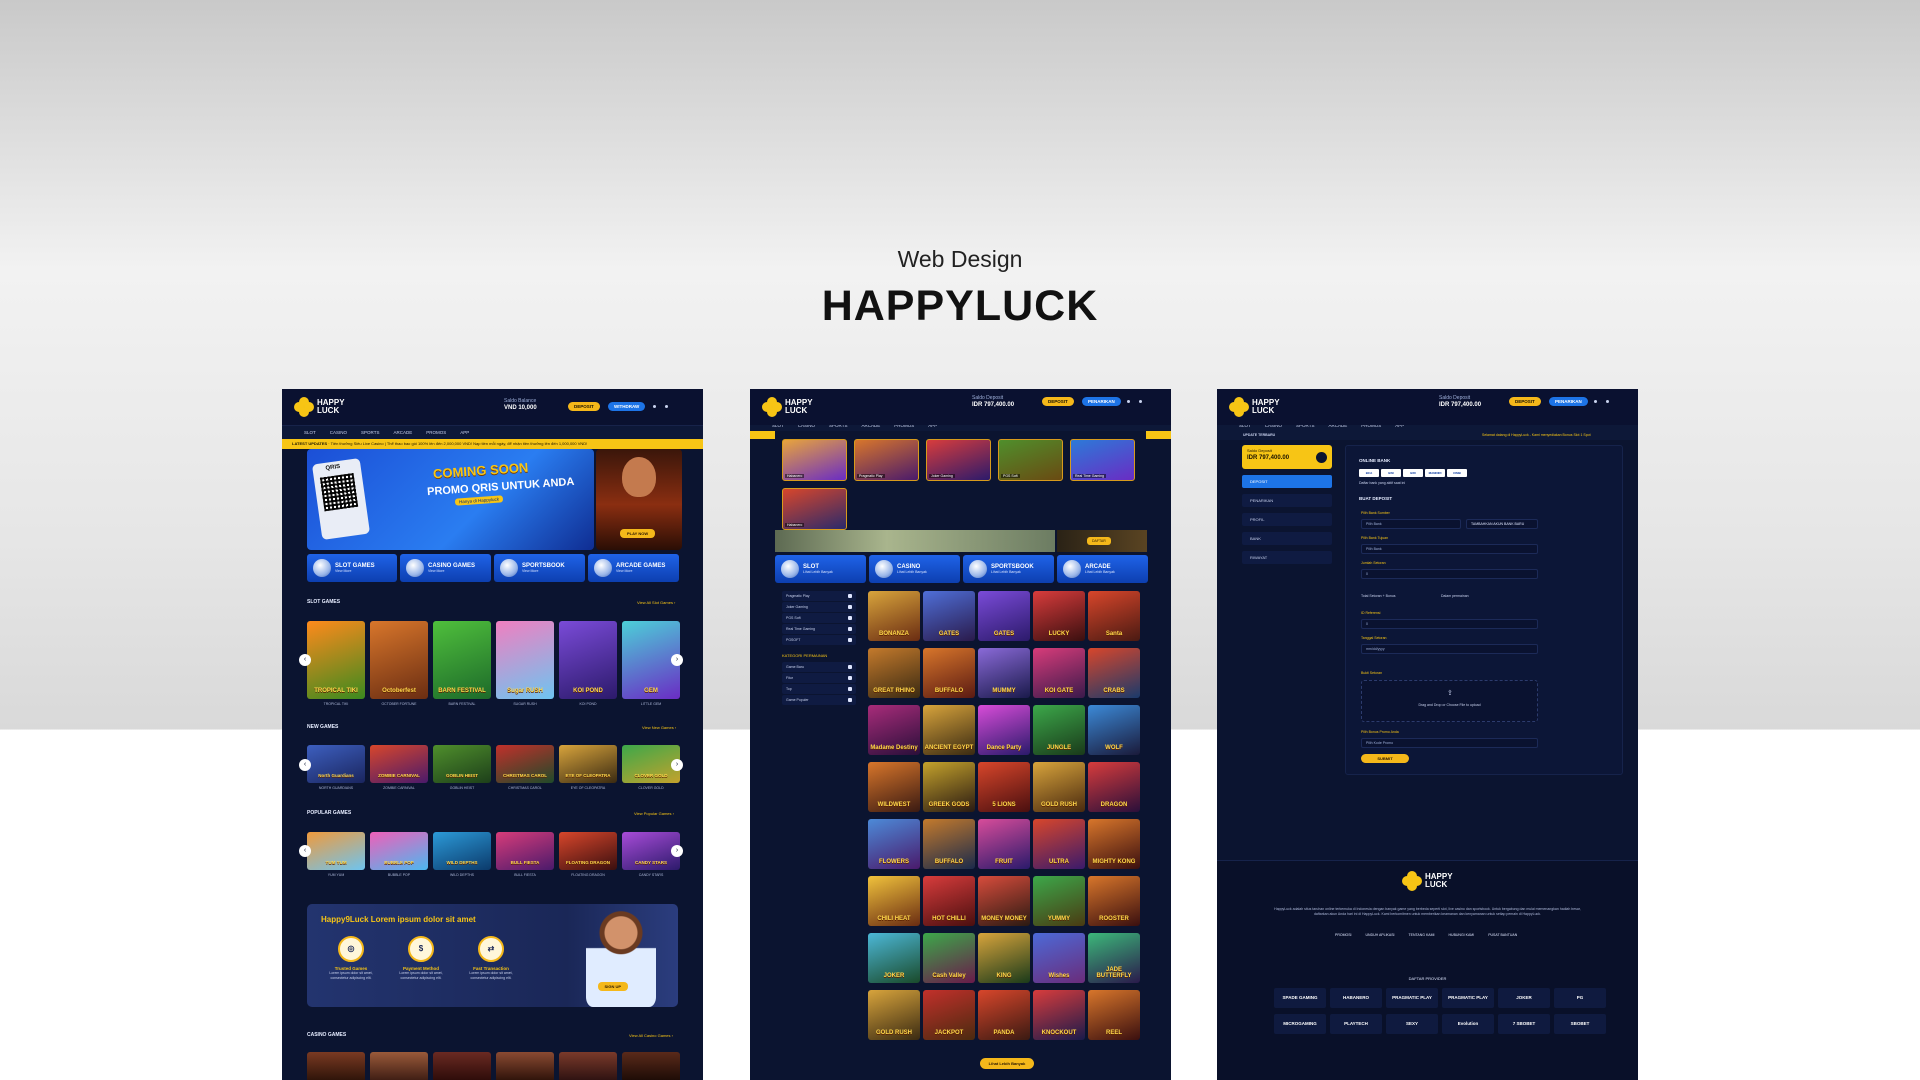 Image resolution: width=1920 pixels, height=1080 pixels. Describe the element at coordinates (1287, 500) in the screenshot. I see `sidebar-item-withdraw: PENARIKAN` at that location.